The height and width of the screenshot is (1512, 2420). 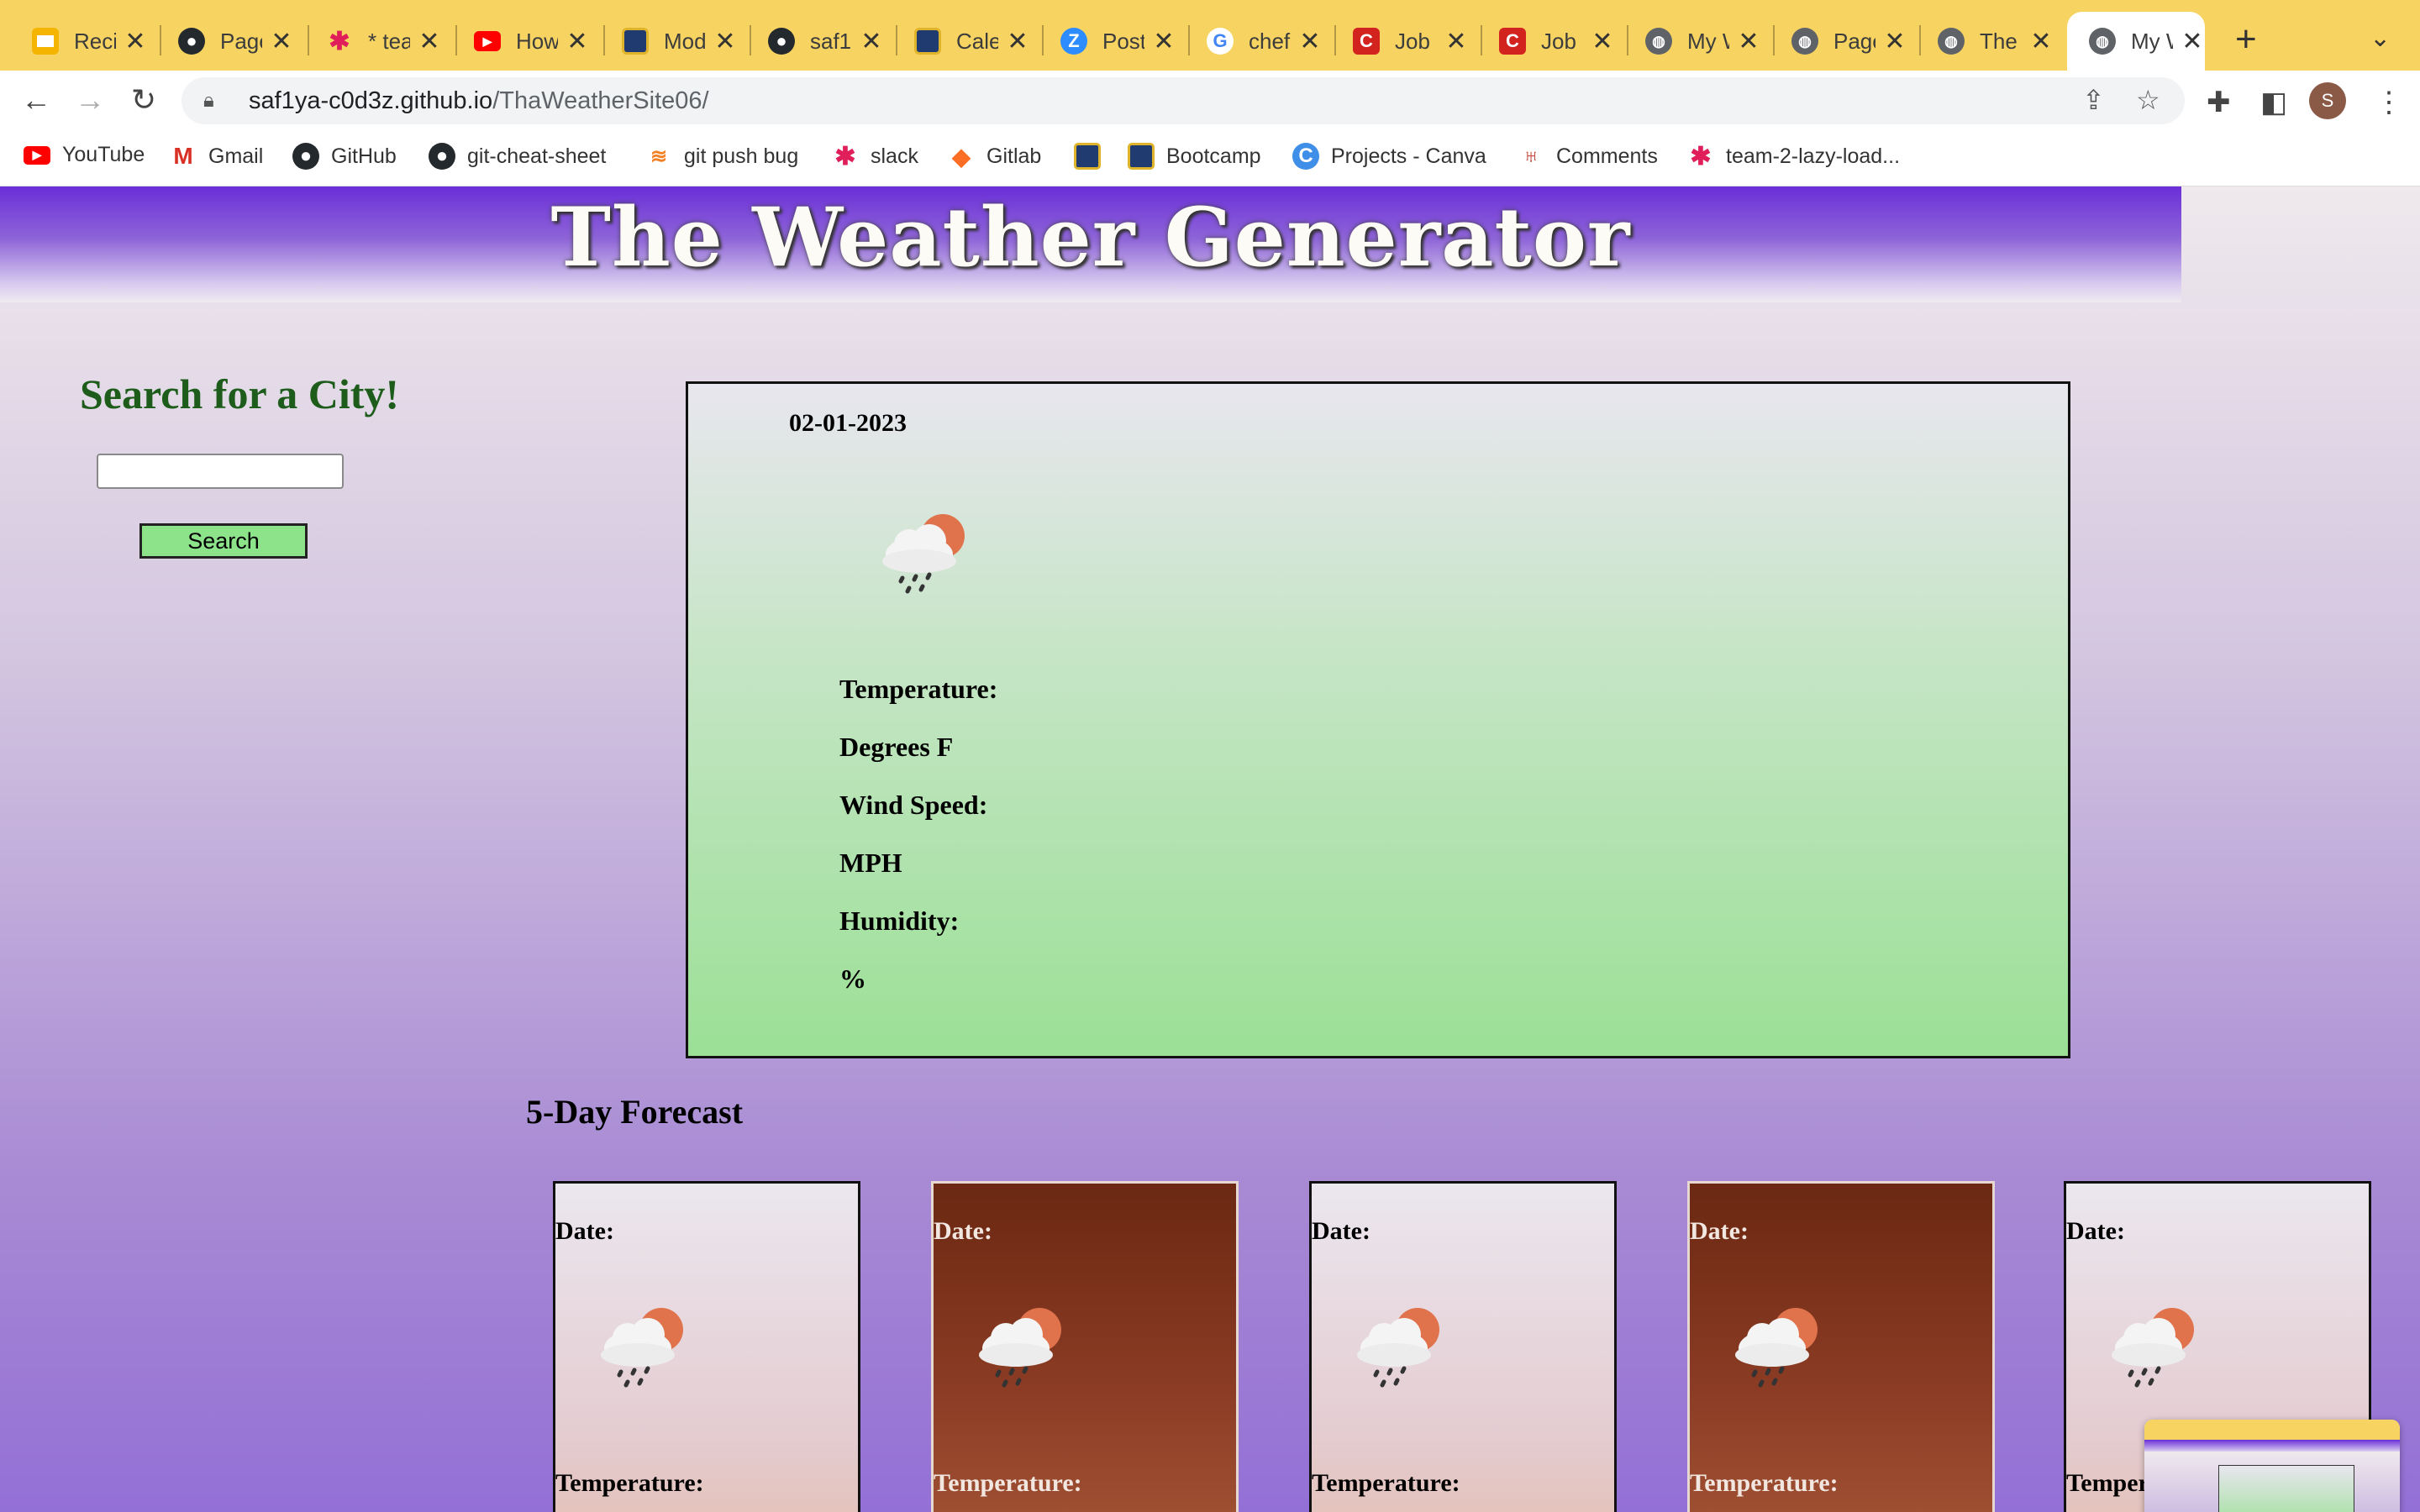 What do you see at coordinates (1090, 237) in the screenshot?
I see `page-title: The Weather Generator` at bounding box center [1090, 237].